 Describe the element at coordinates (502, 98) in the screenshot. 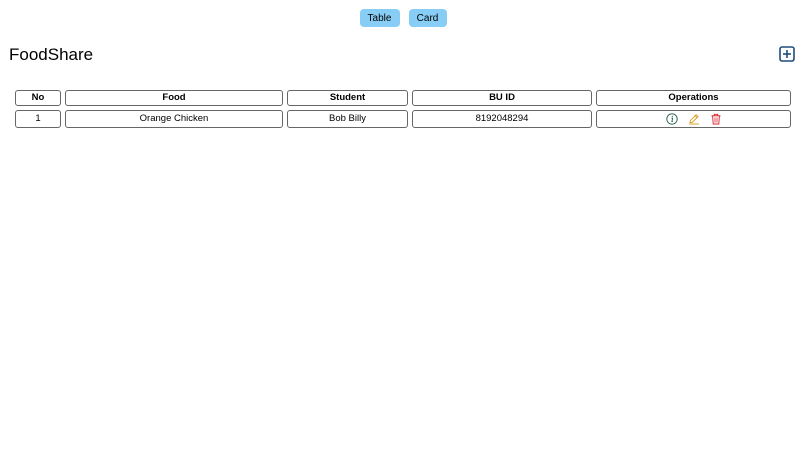

I see `column-header-bu-id: BU ID` at that location.